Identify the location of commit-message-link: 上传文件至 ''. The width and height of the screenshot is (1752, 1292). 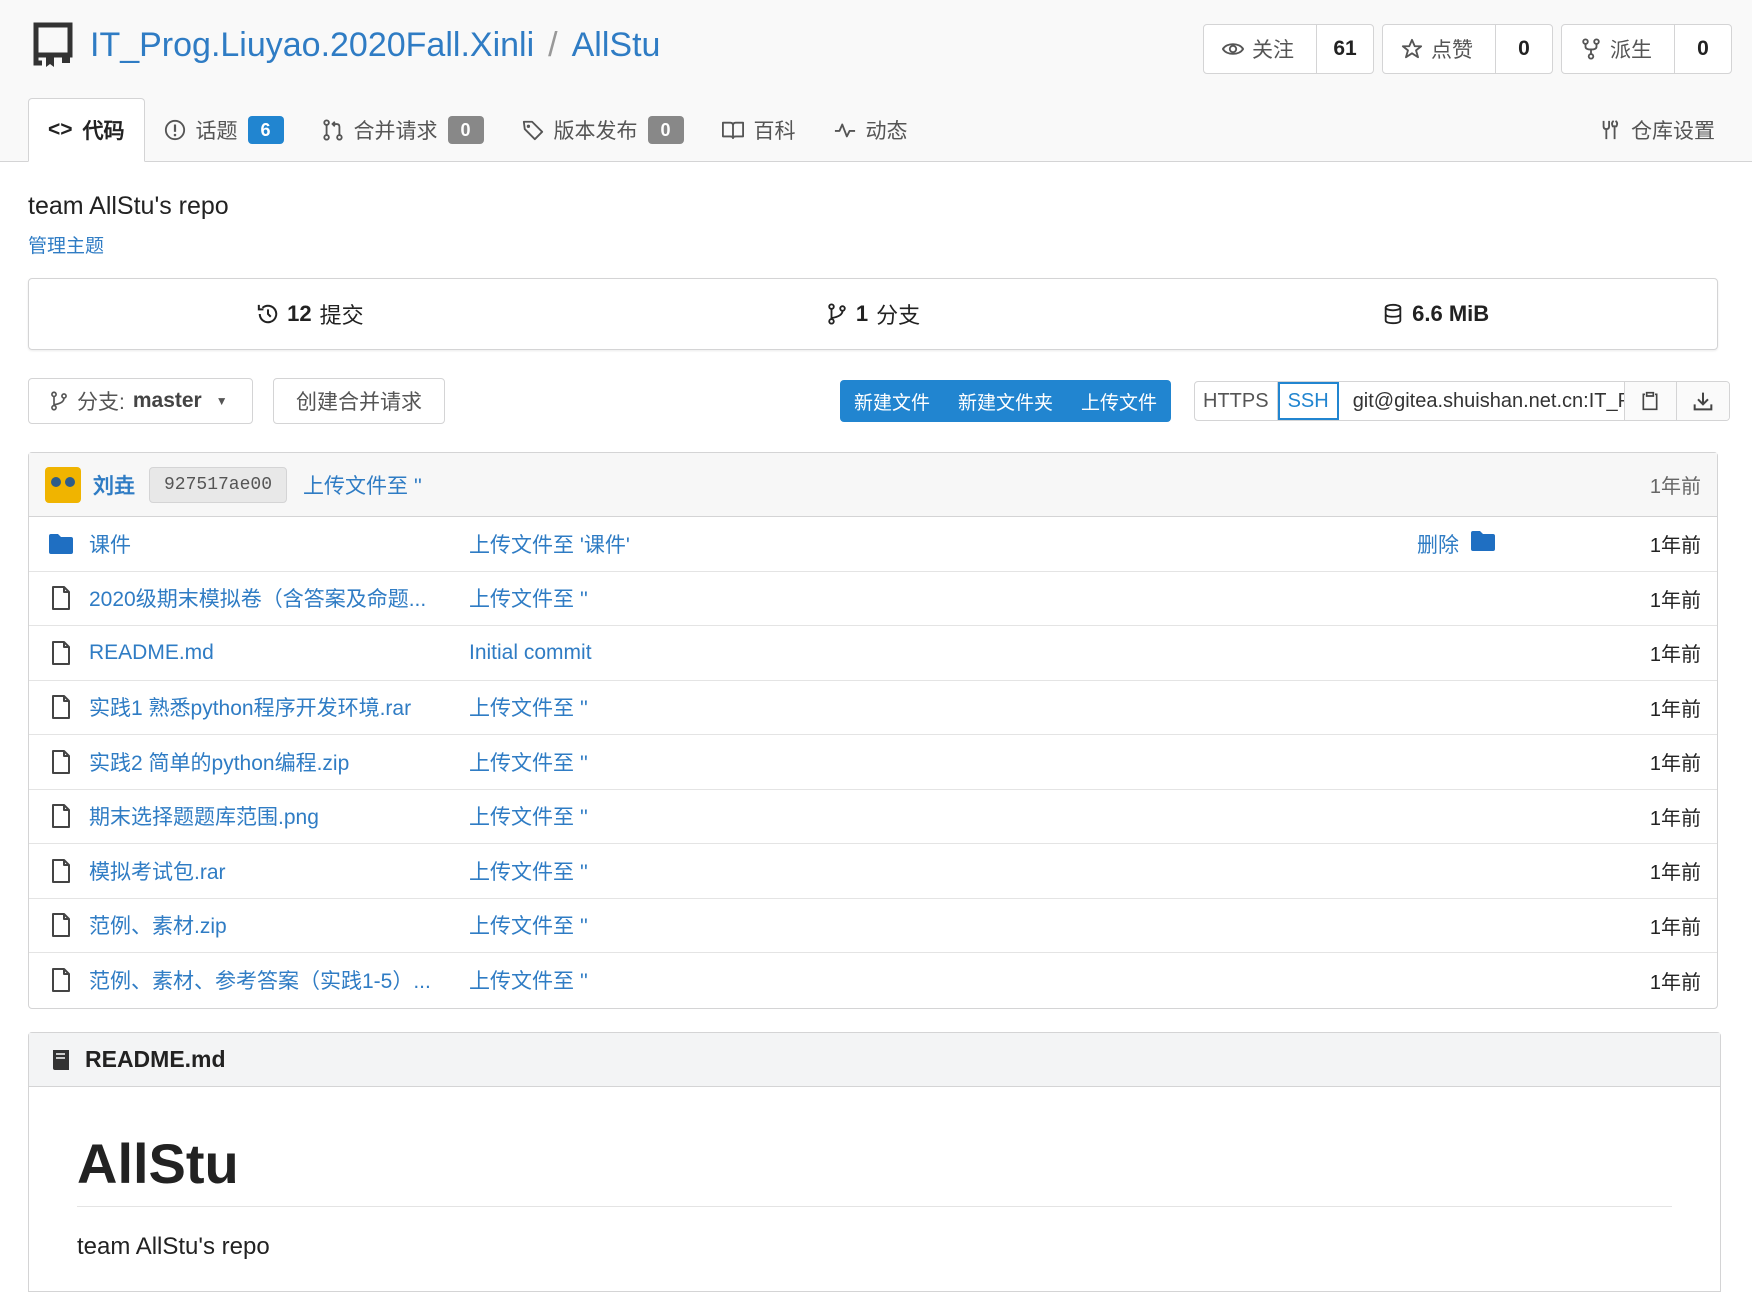
(362, 485).